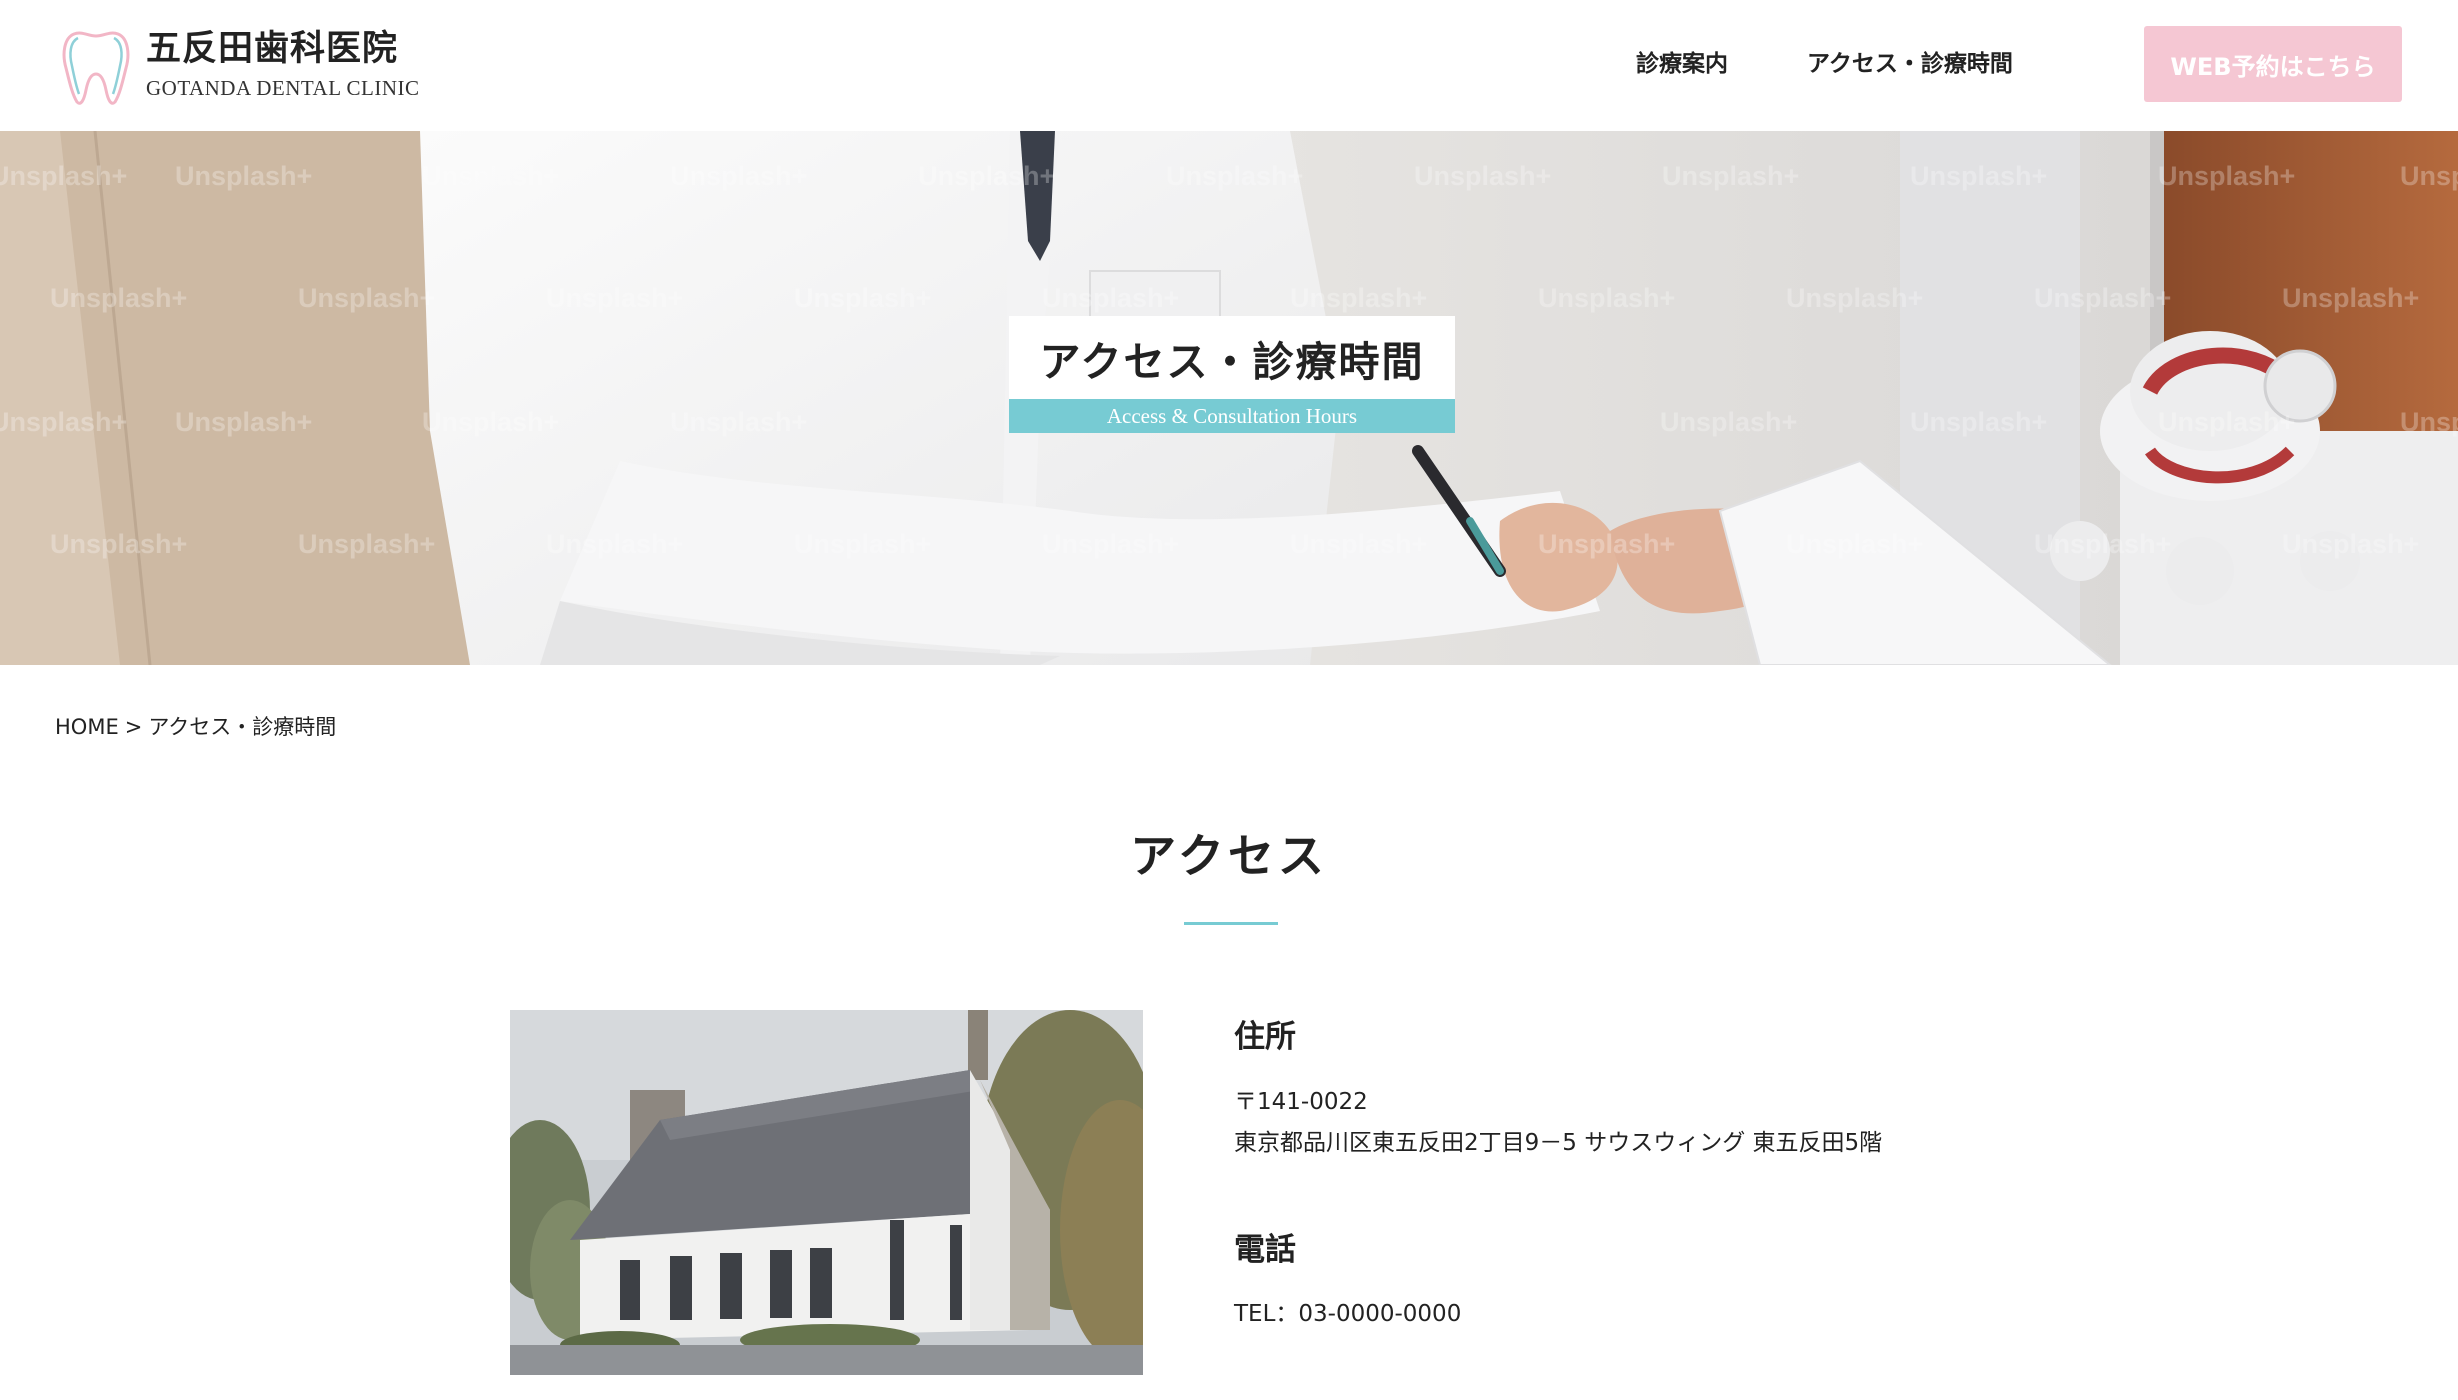 The height and width of the screenshot is (1400, 2458). I want to click on phone-heading: 電話, so click(1265, 1250).